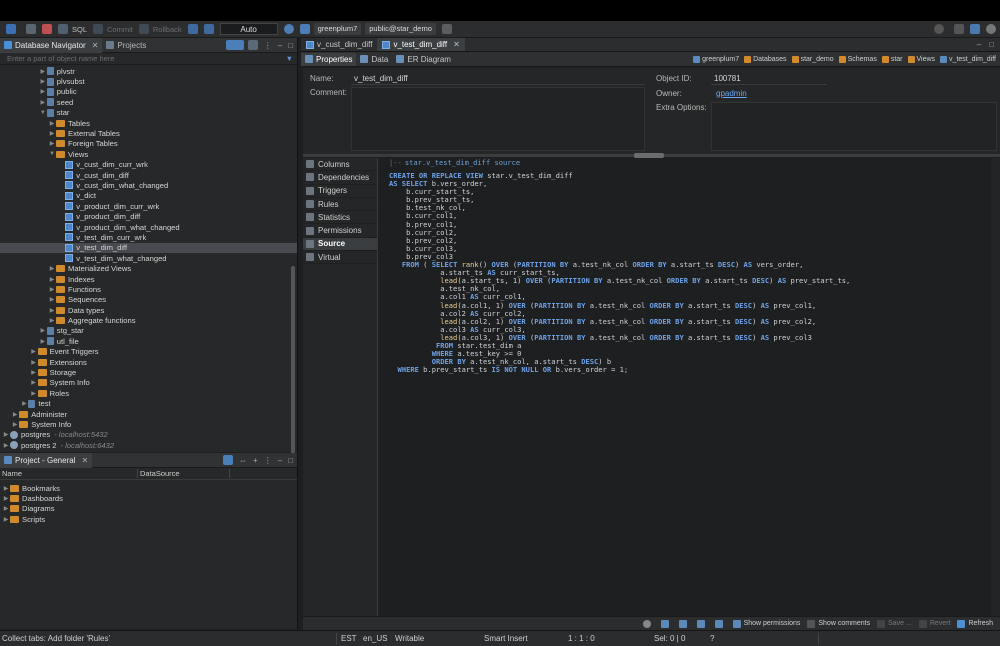  I want to click on tree-item-administer: ▶ Administer, so click(148, 414).